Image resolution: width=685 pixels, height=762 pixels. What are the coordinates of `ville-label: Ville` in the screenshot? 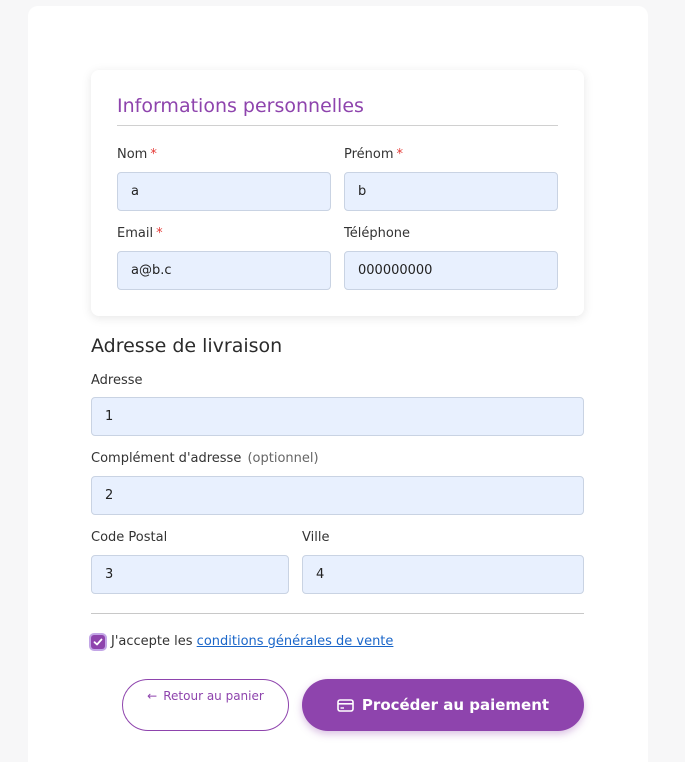 It's located at (316, 537).